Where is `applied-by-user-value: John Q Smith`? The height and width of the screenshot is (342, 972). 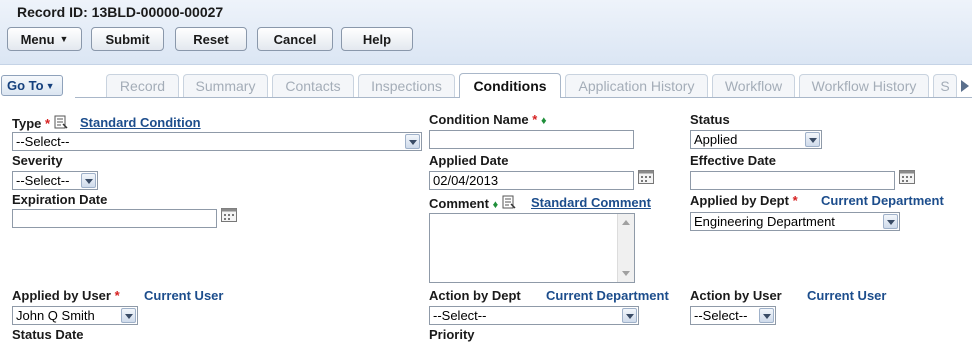 applied-by-user-value: John Q Smith is located at coordinates (55, 315).